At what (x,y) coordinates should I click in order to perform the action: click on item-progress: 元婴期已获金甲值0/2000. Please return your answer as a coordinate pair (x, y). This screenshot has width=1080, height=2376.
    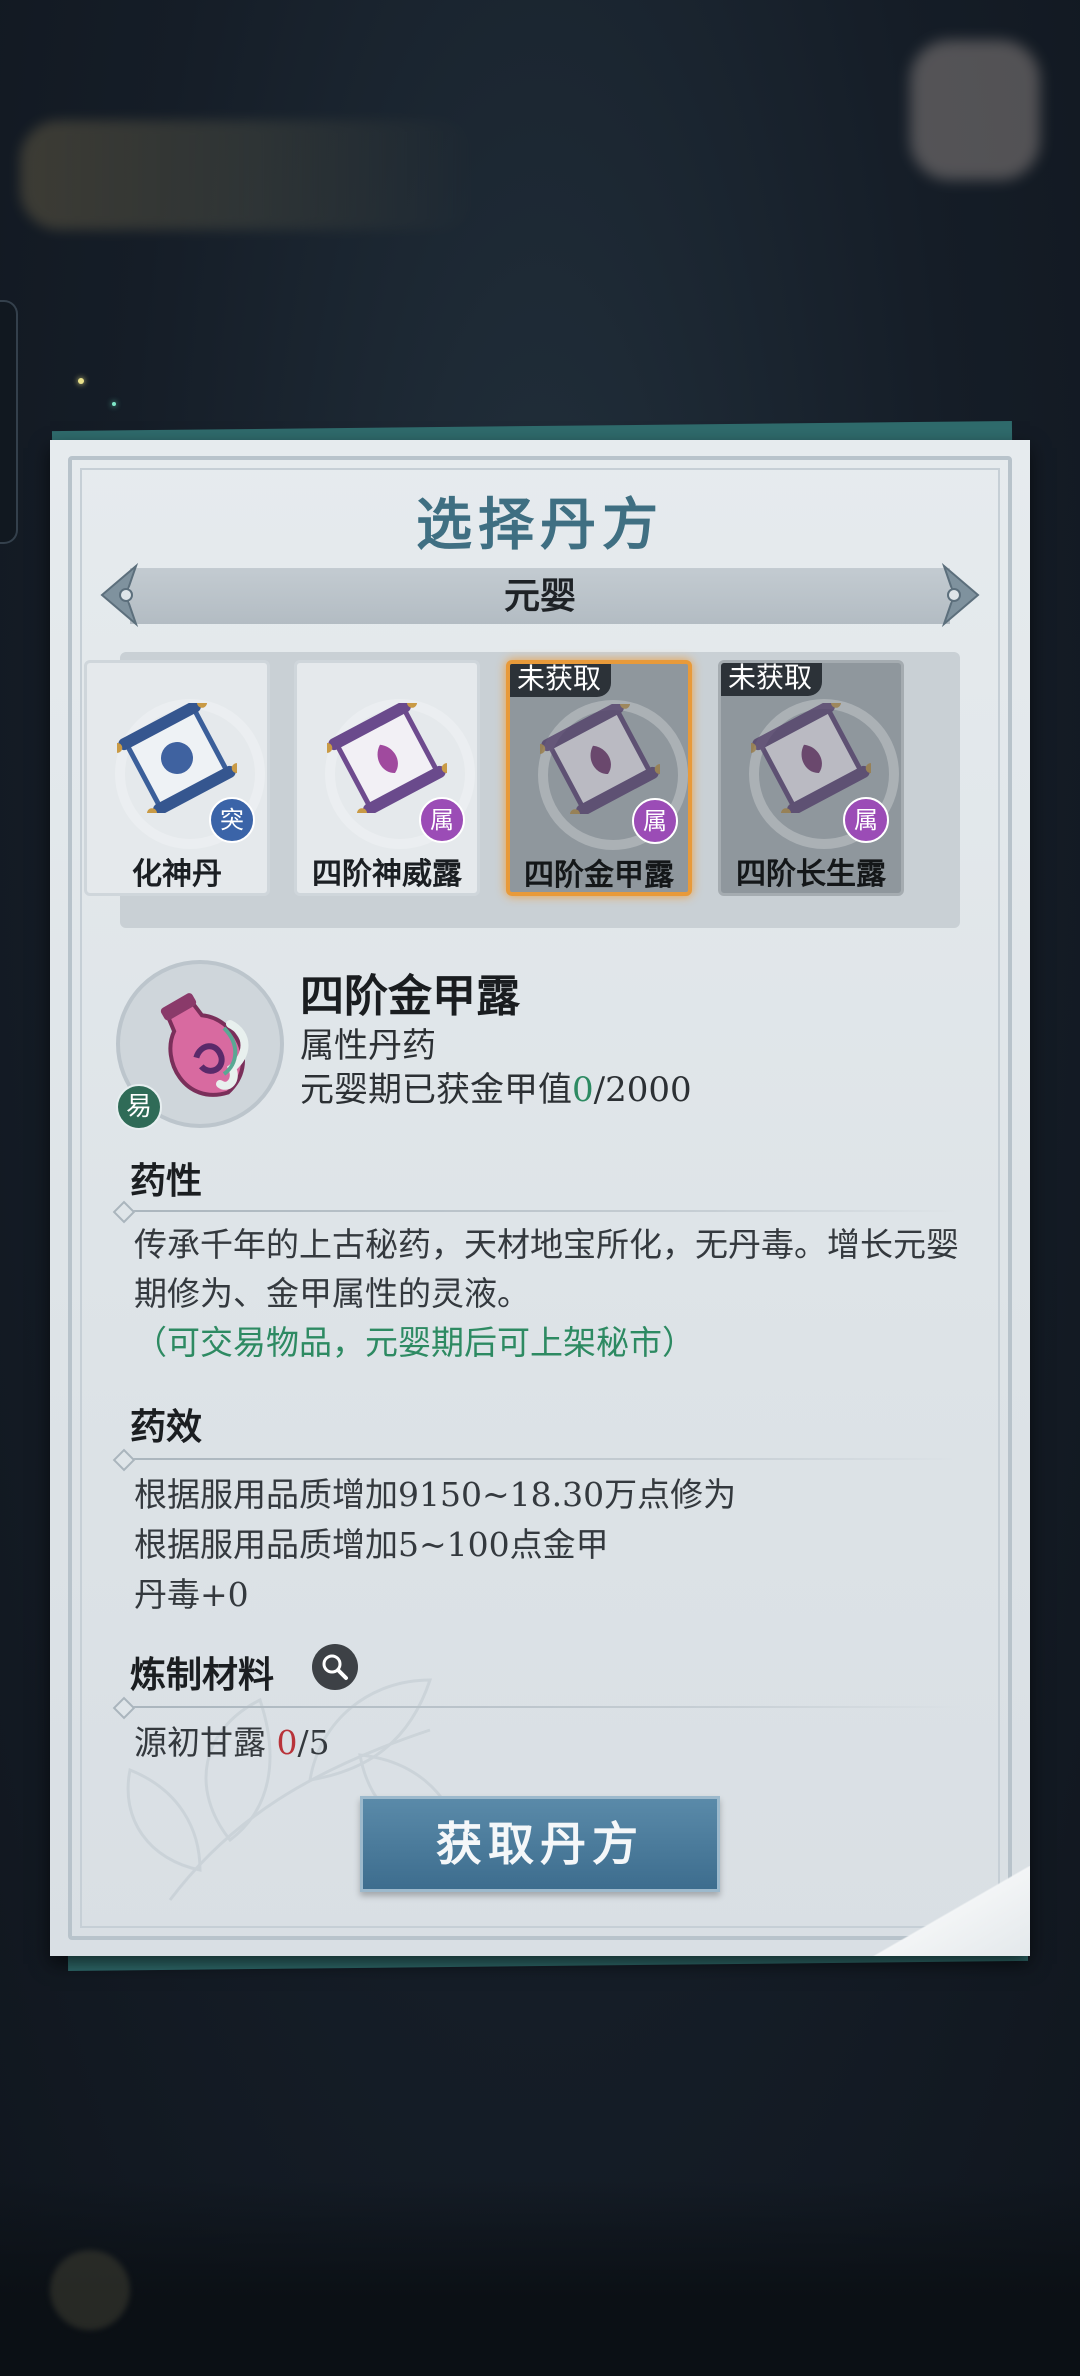
    Looking at the image, I should click on (496, 1086).